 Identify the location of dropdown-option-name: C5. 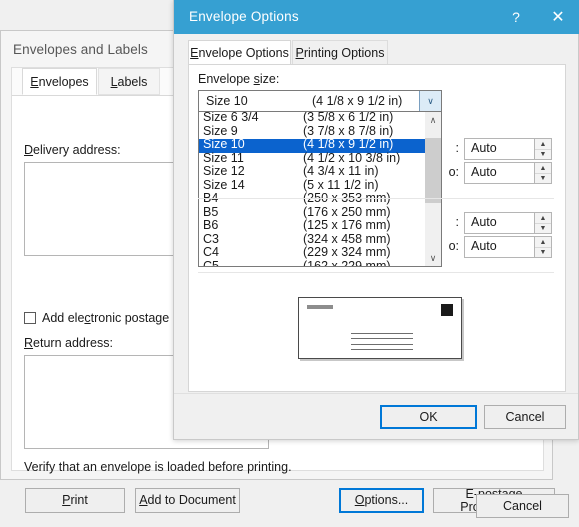
(211, 262).